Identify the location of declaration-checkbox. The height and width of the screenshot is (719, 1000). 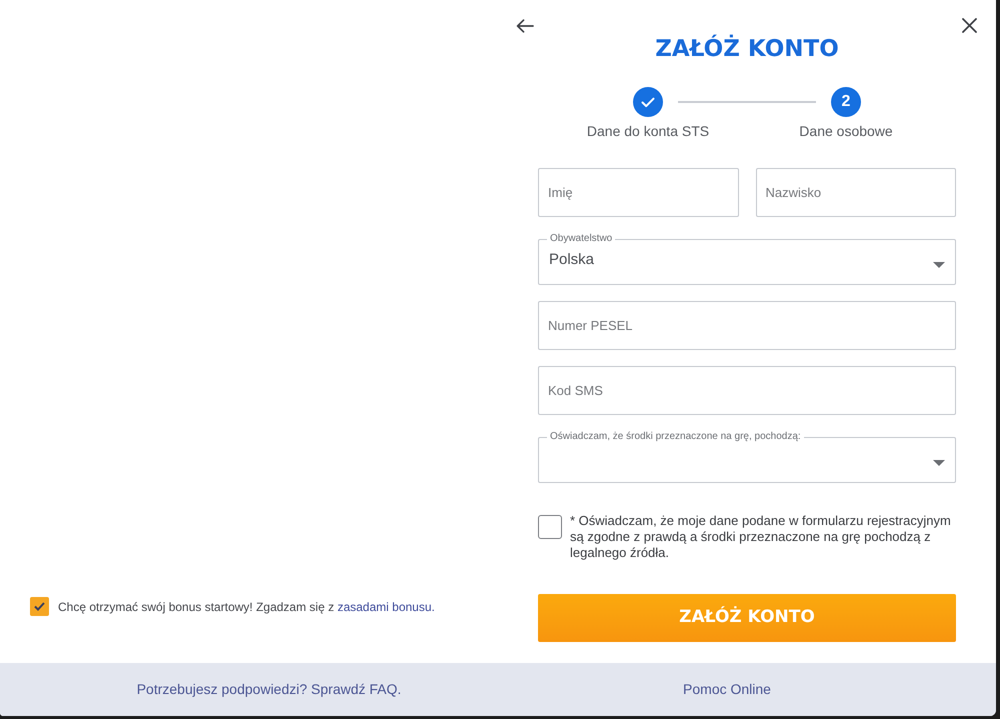
(550, 527).